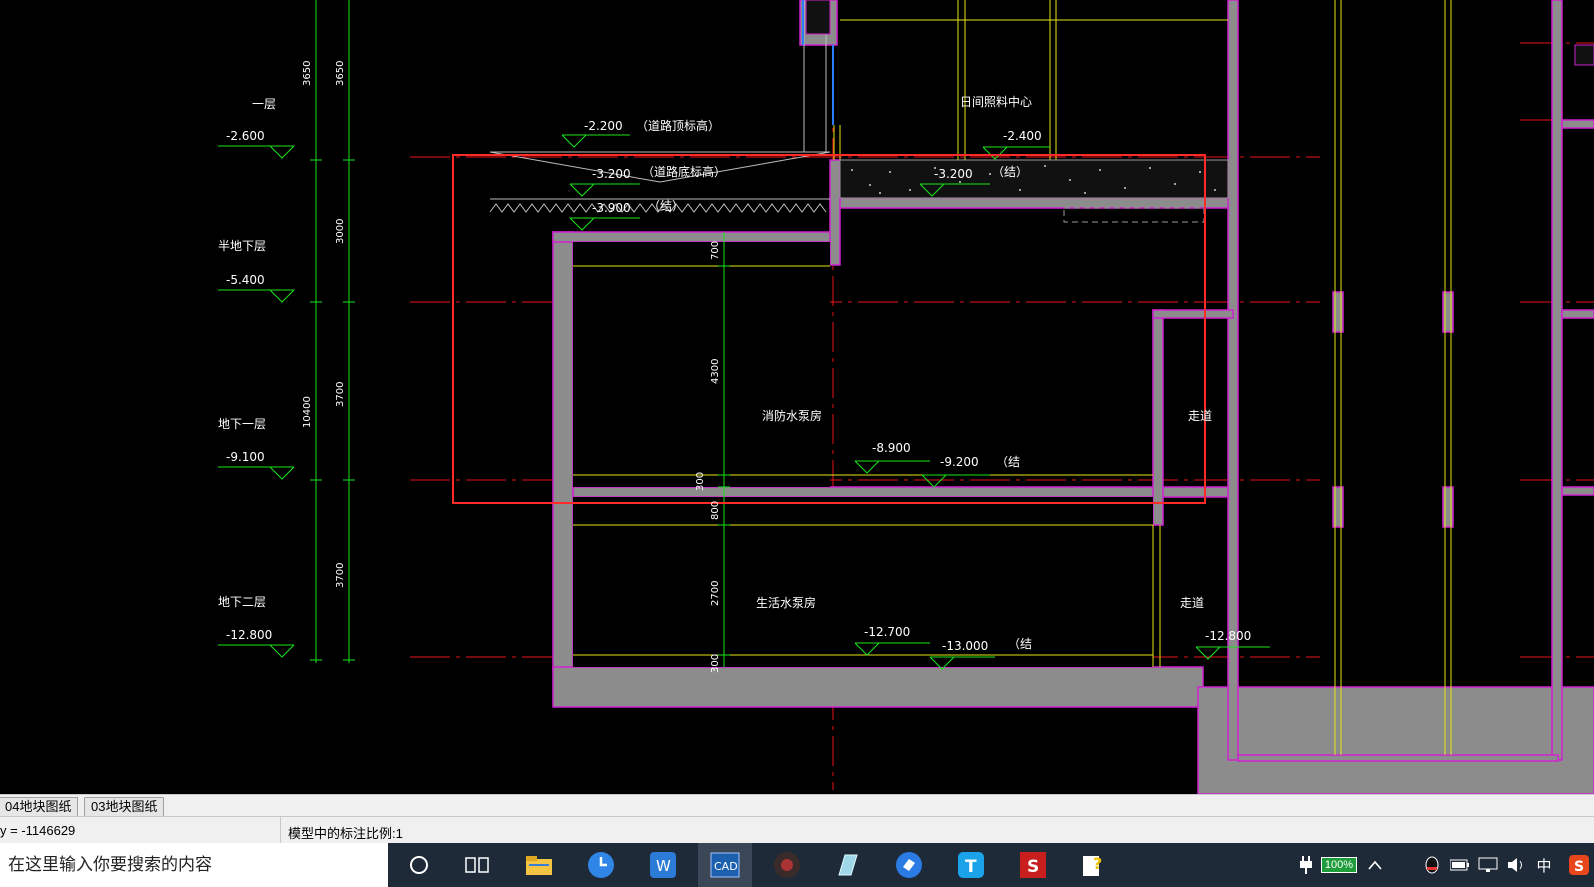 The width and height of the screenshot is (1594, 887). Describe the element at coordinates (715, 510) in the screenshot. I see `dim-inner-4: 800` at that location.